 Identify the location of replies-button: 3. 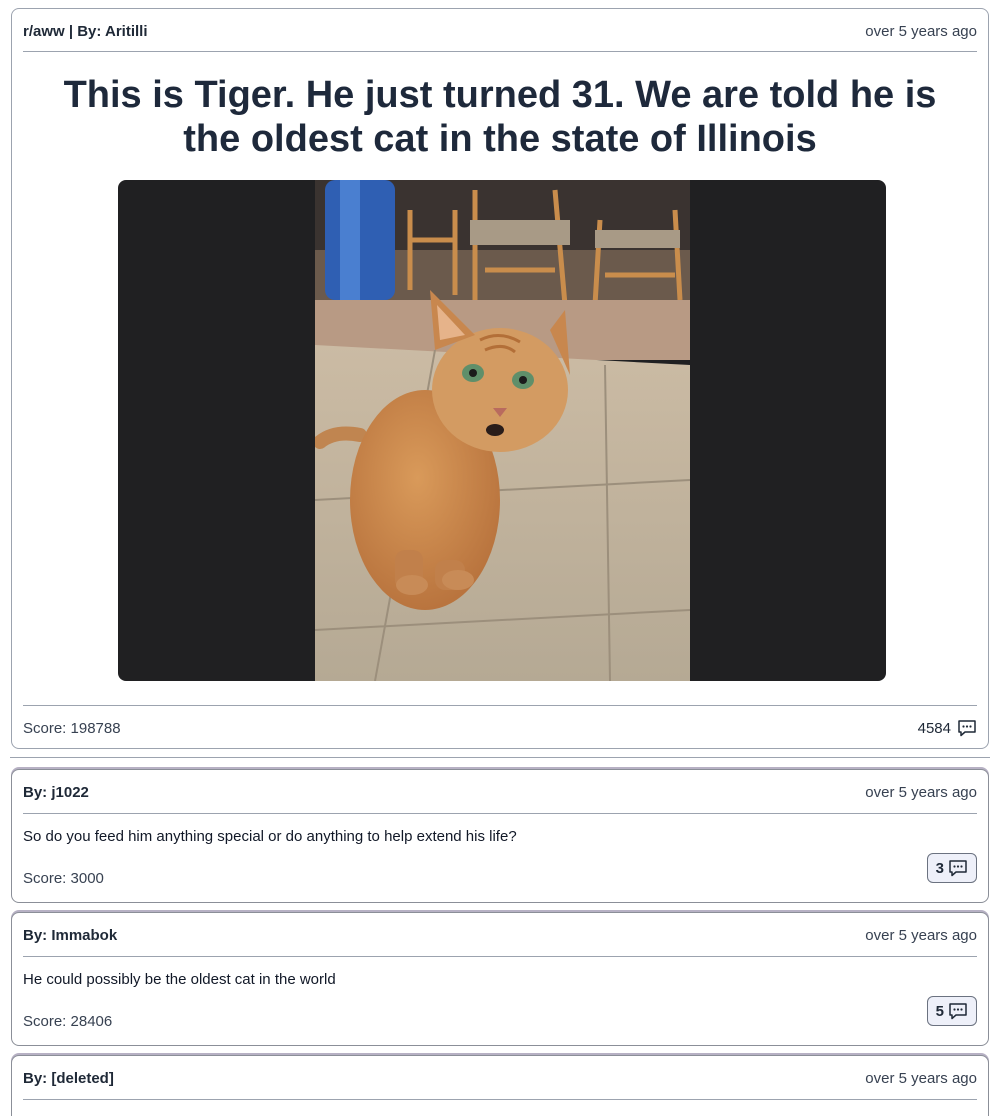
(951, 868).